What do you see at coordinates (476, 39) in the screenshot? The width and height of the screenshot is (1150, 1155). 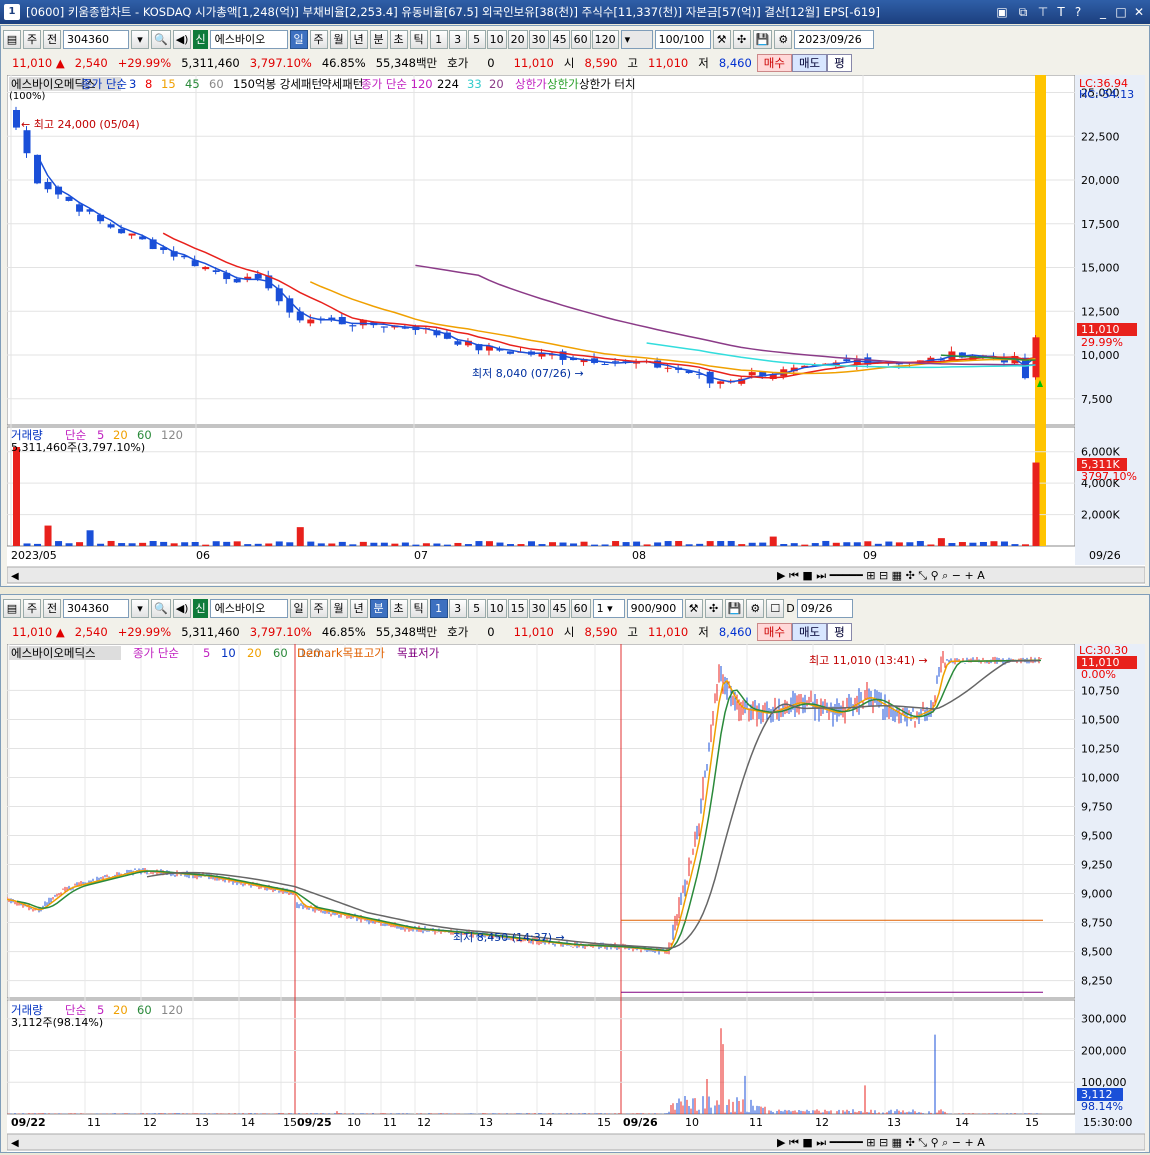 I see `interval-5-button: 5` at bounding box center [476, 39].